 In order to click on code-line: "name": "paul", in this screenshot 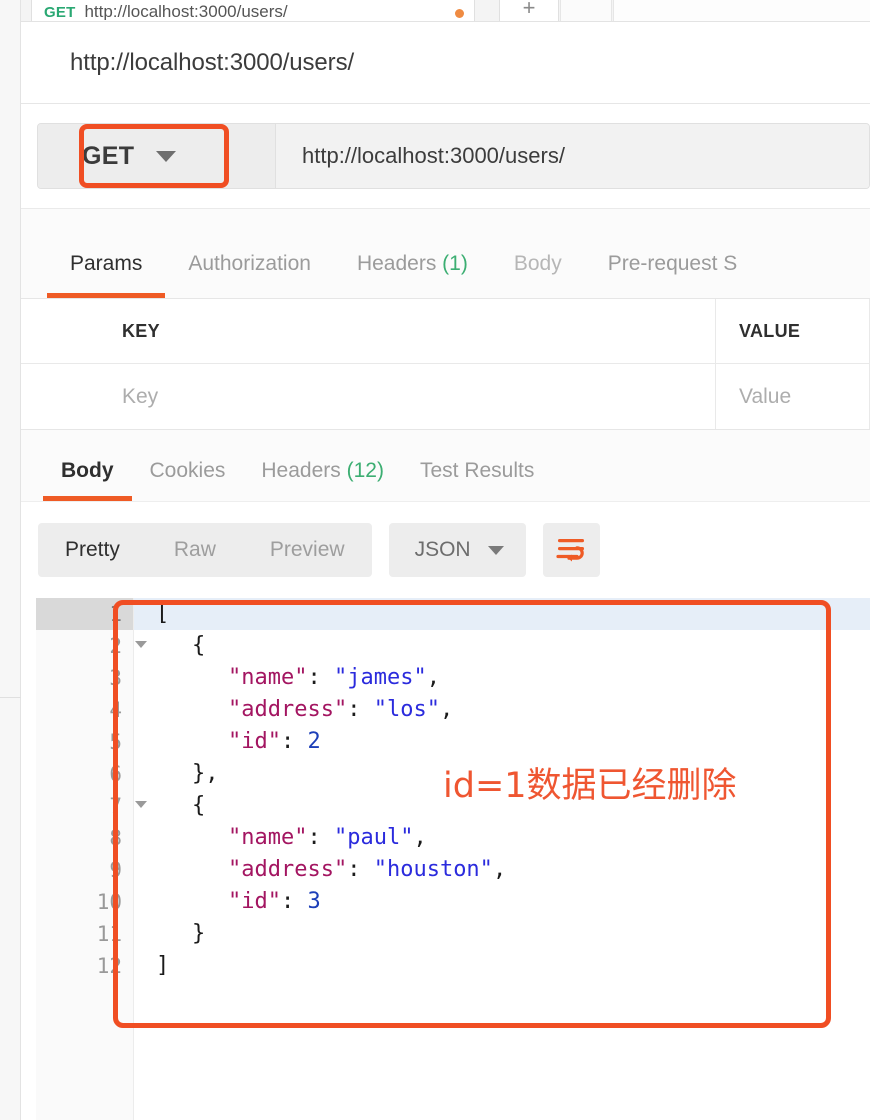, I will do `click(502, 838)`.